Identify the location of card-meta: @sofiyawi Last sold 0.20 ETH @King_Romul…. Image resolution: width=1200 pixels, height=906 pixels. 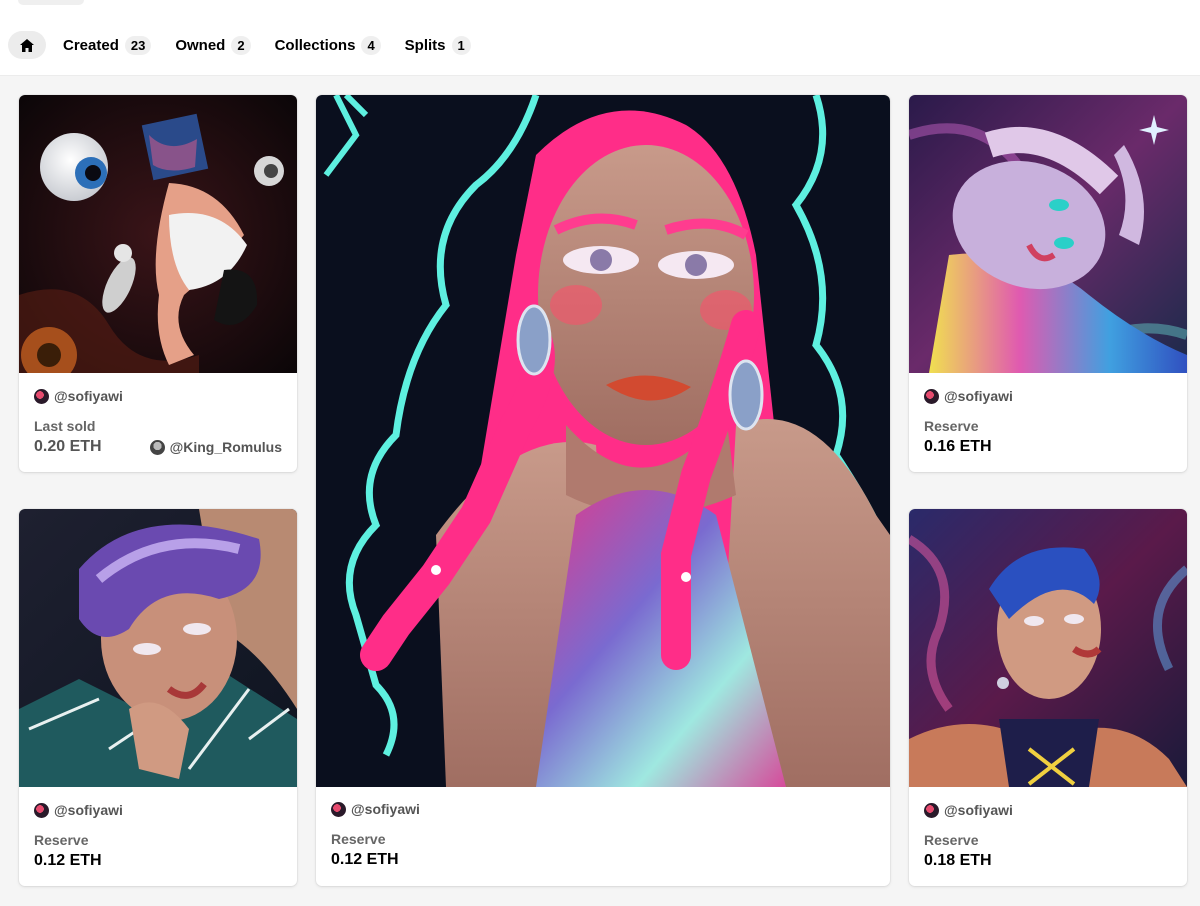
(158, 422).